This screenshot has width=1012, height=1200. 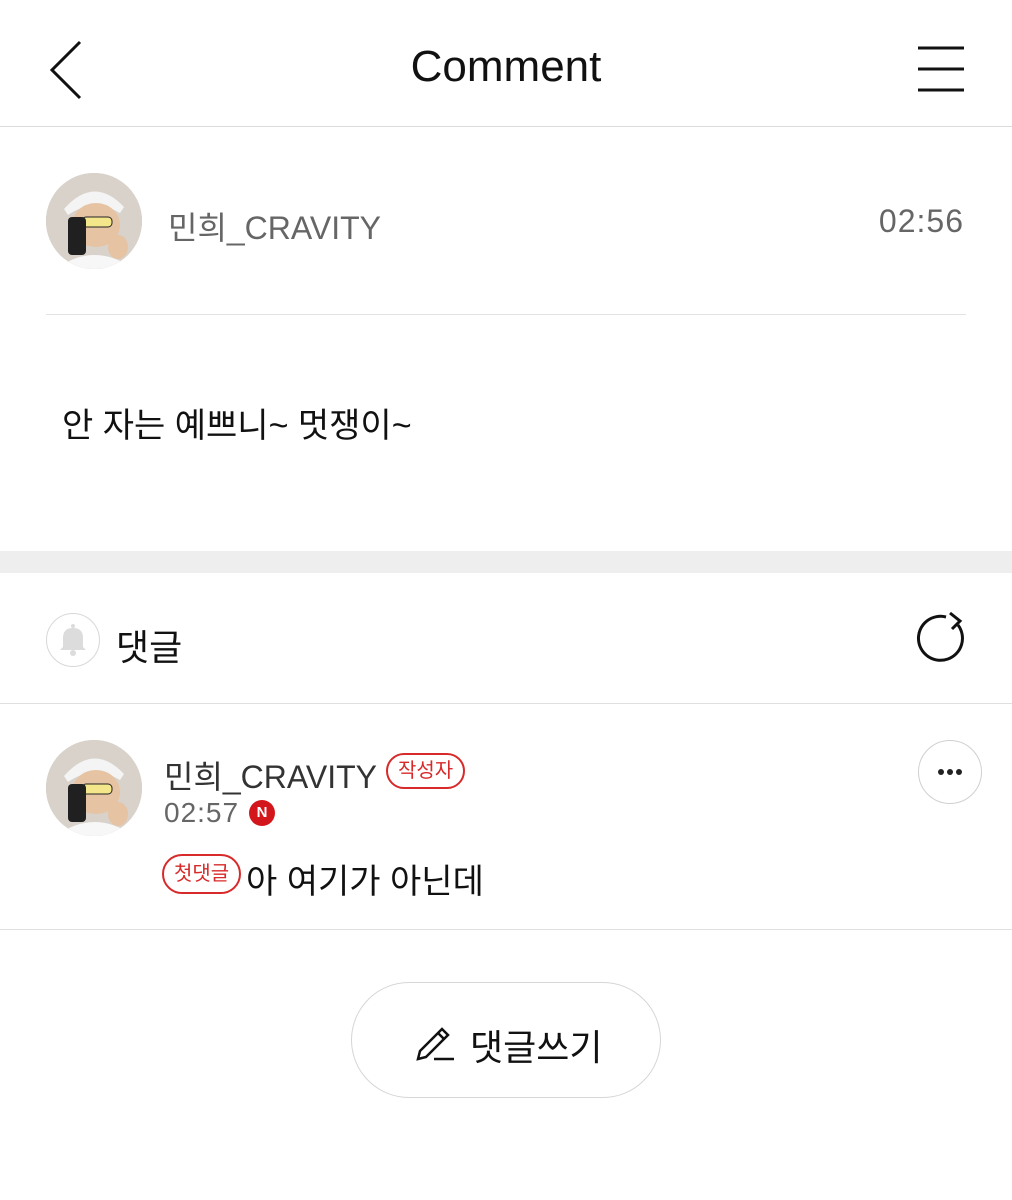 What do you see at coordinates (262, 813) in the screenshot?
I see `new-badge-icon: N` at bounding box center [262, 813].